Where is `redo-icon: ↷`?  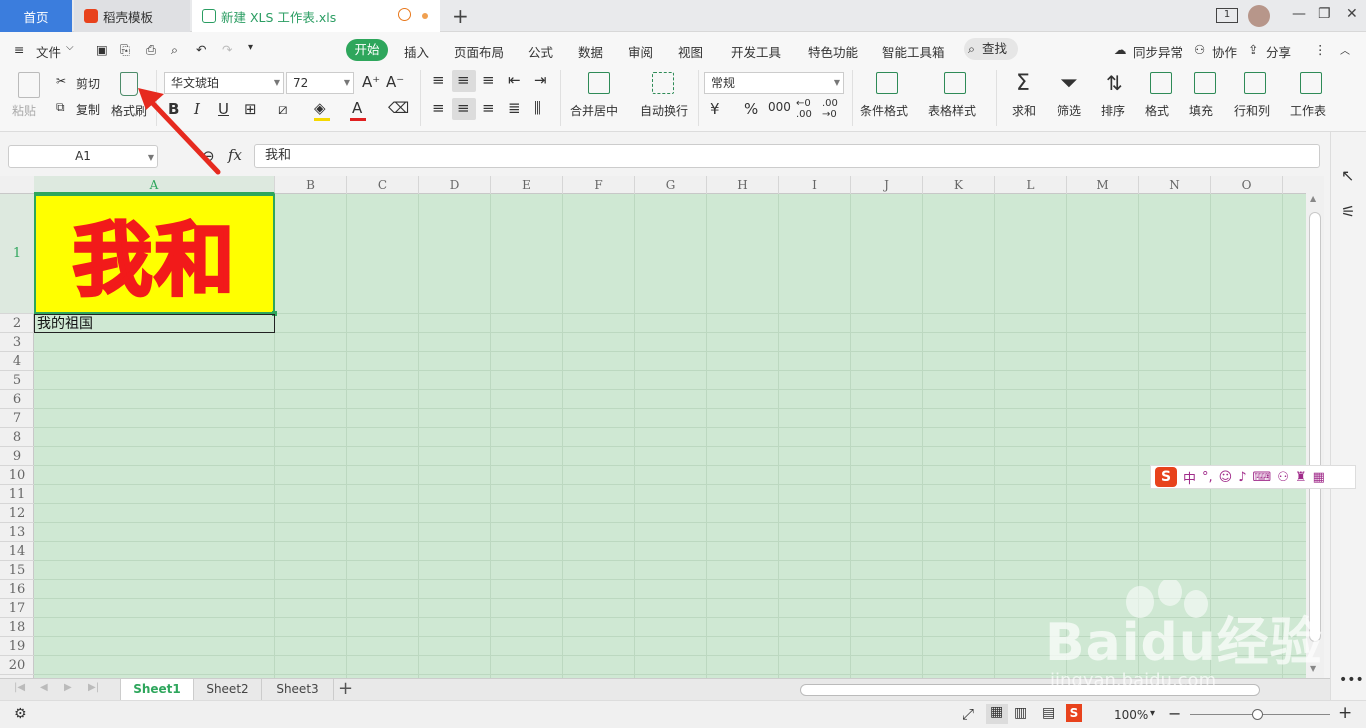
redo-icon: ↷ is located at coordinates (227, 49).